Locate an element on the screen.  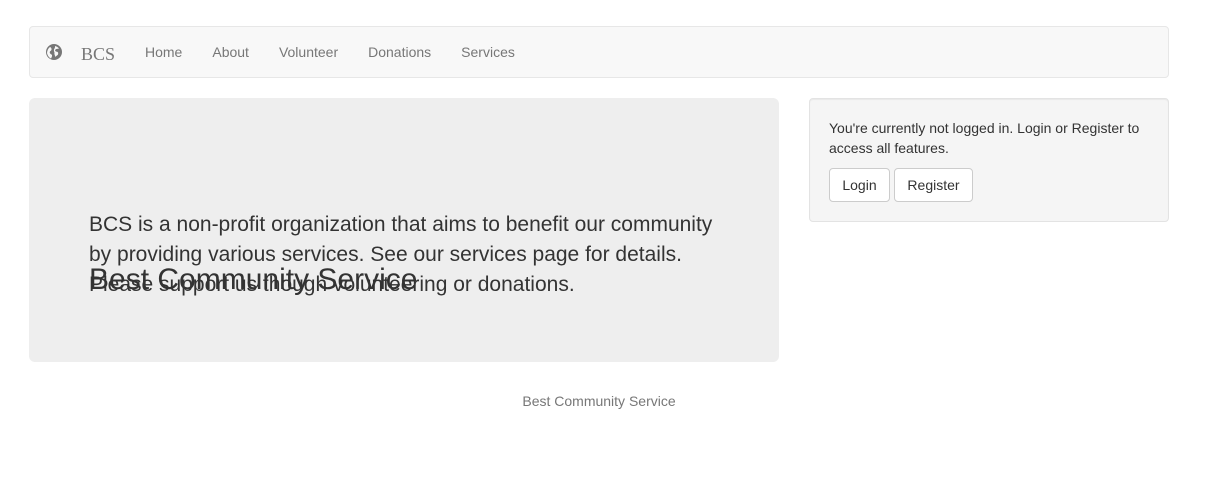
navbar-brand: BCS is located at coordinates (80, 52).